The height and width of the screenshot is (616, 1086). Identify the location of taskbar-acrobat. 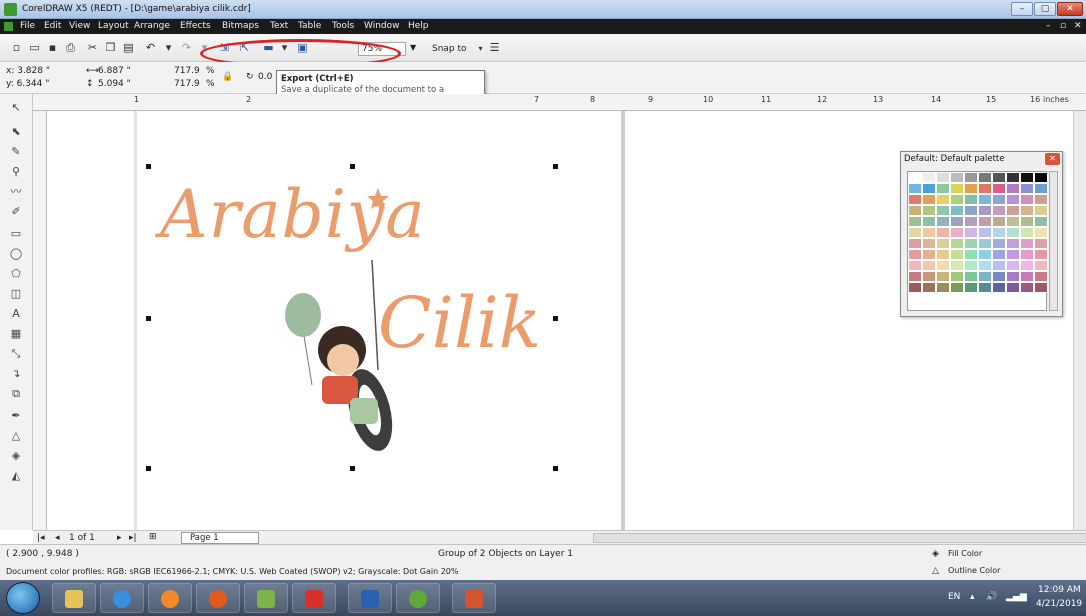
(314, 598).